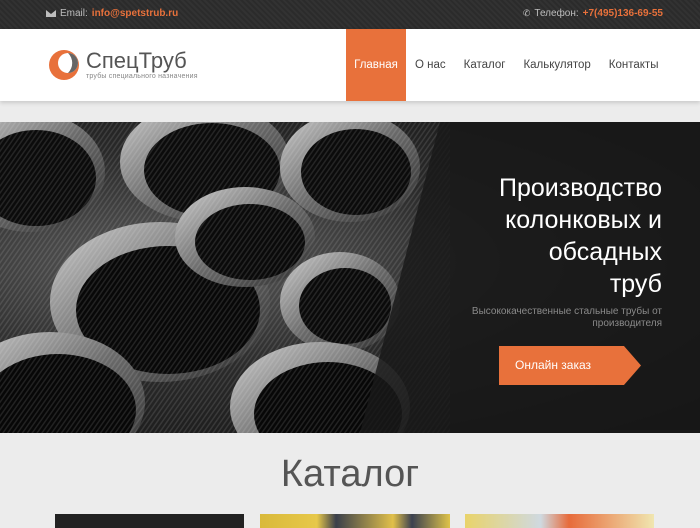  I want to click on logo-name: СпецТруб, so click(136, 60).